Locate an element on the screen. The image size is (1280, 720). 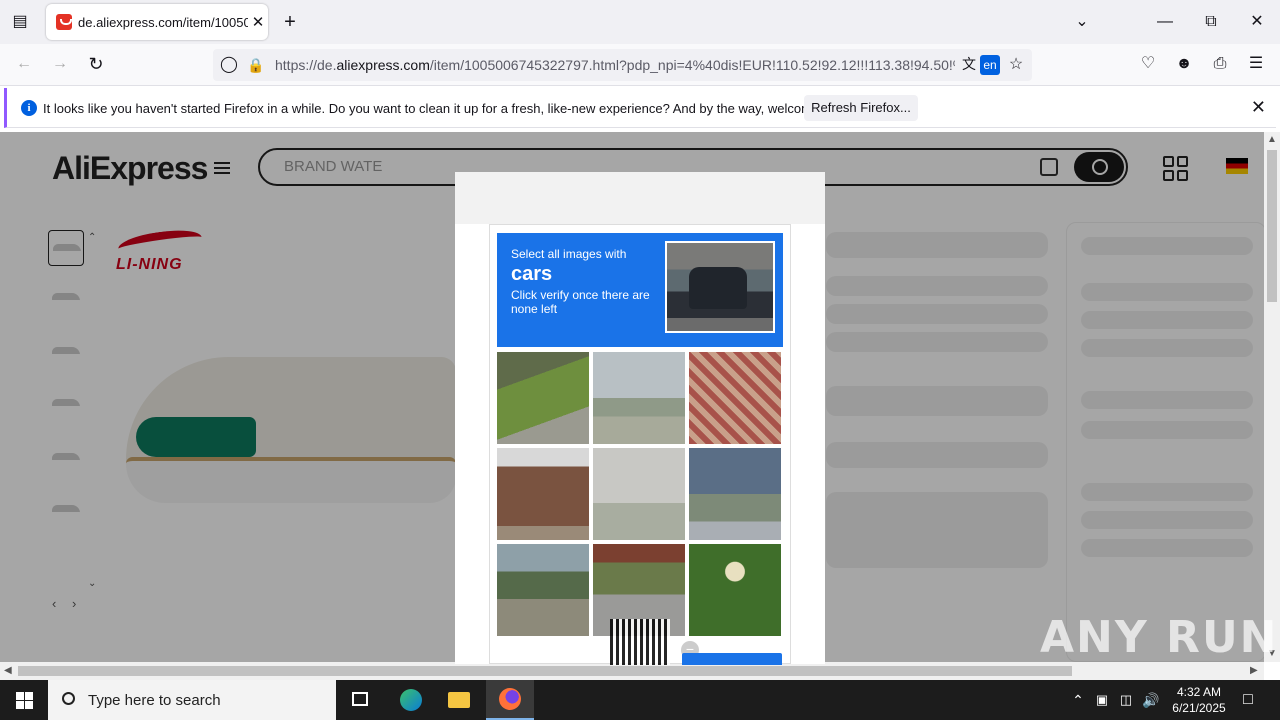
clock-time: 4:32 AM is located at coordinates (1199, 692).